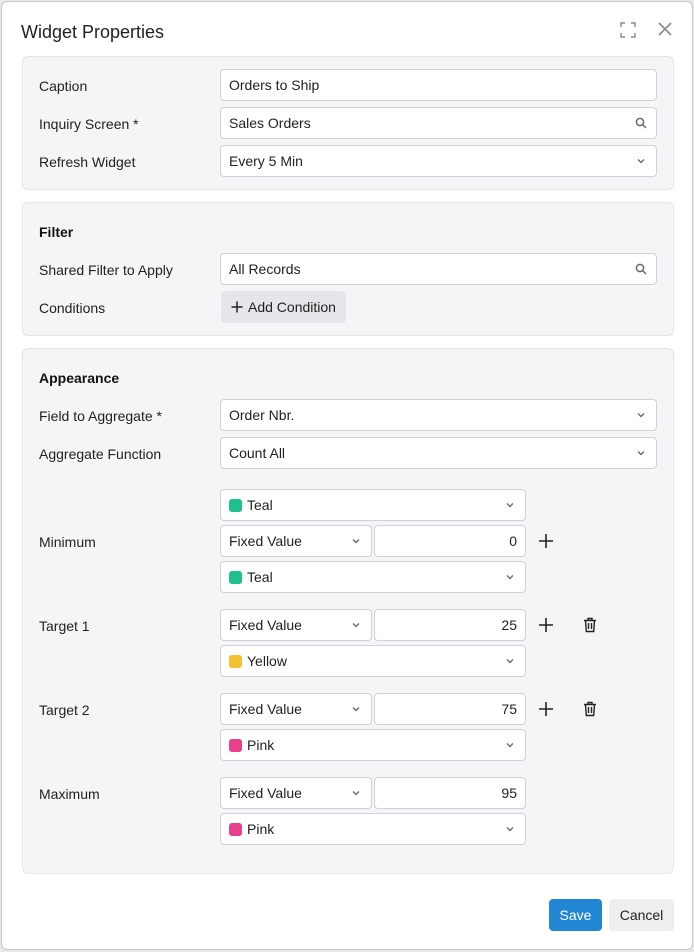 Image resolution: width=694 pixels, height=952 pixels. Describe the element at coordinates (373, 829) in the screenshot. I see `maximum-color-select: Pink` at that location.